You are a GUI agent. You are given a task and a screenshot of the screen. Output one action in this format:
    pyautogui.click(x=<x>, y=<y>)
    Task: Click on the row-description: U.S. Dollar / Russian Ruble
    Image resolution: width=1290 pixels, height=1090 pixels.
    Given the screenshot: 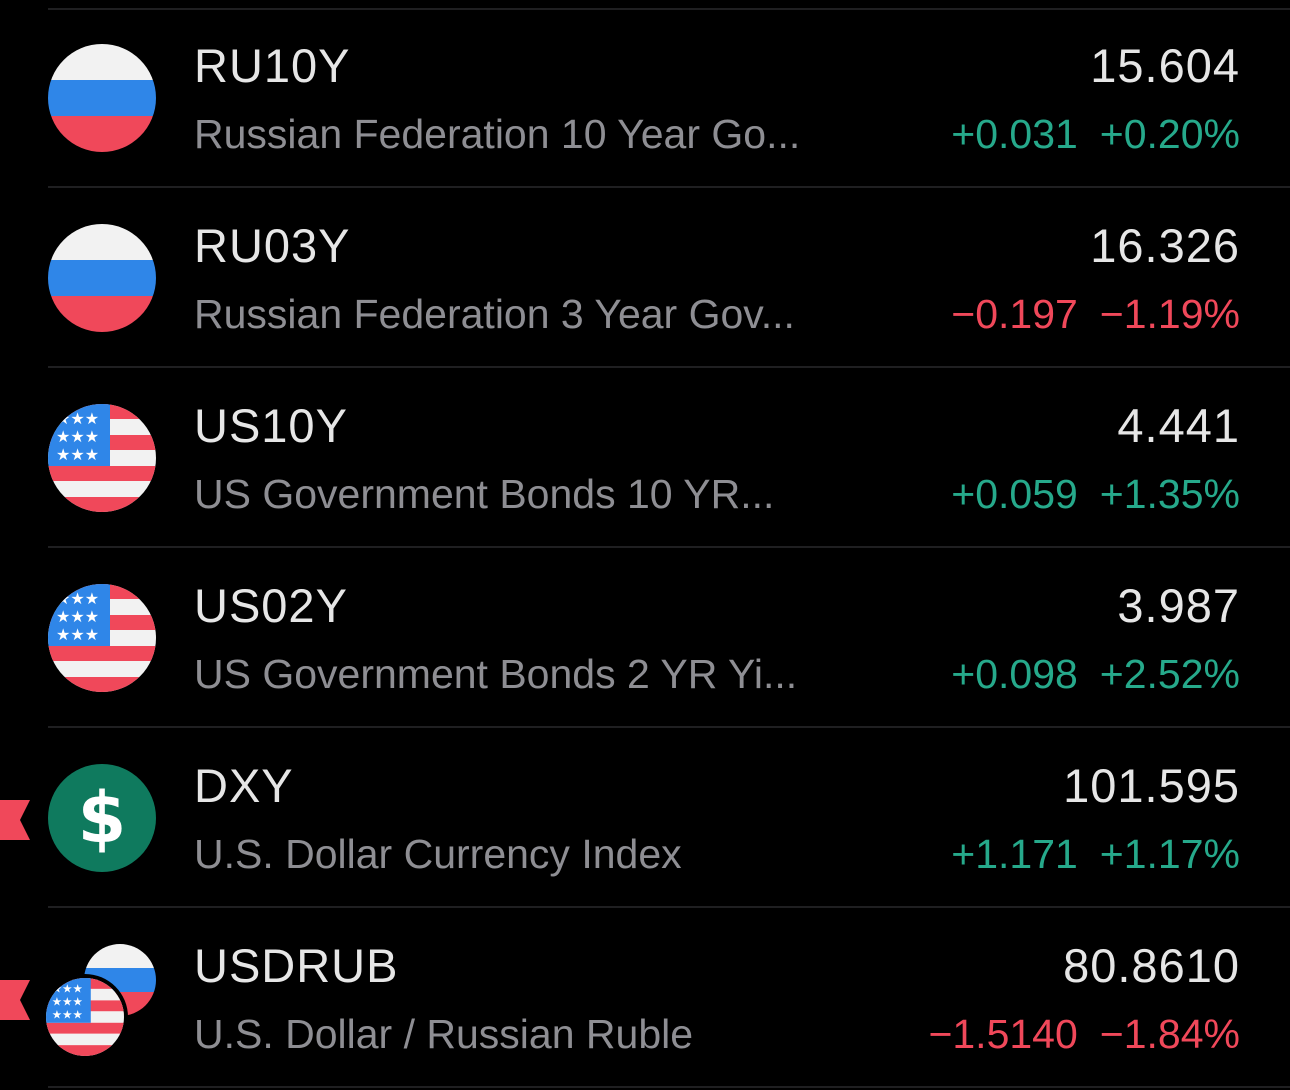 What is the action you would take?
    pyautogui.click(x=444, y=1034)
    